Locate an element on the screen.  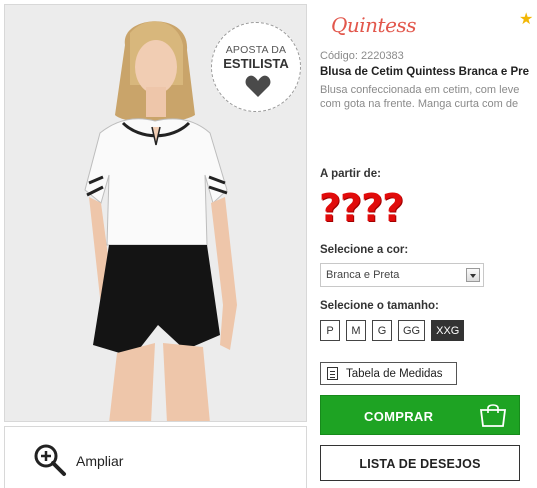
brand-logo: Quintess is located at coordinates (373, 25).